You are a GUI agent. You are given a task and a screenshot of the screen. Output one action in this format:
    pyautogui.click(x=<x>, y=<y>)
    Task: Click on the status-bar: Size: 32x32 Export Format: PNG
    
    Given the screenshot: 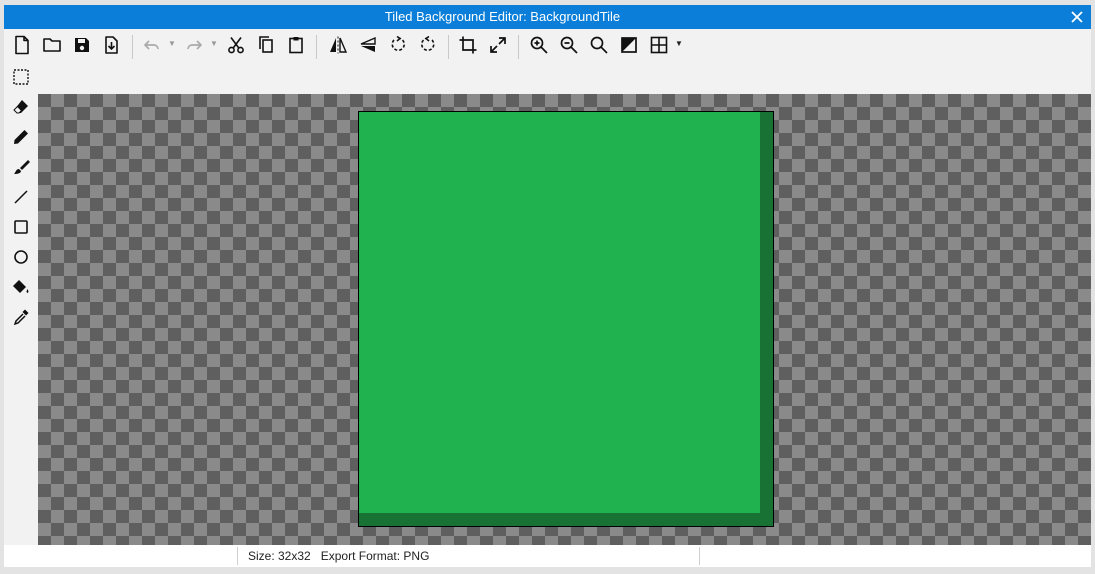 What is the action you would take?
    pyautogui.click(x=547, y=556)
    